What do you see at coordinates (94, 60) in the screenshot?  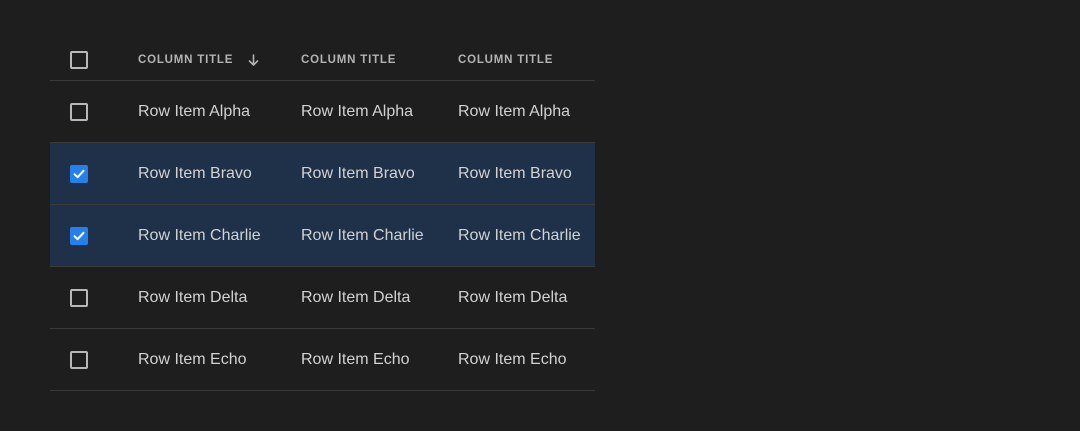 I see `header-checkbox-cell` at bounding box center [94, 60].